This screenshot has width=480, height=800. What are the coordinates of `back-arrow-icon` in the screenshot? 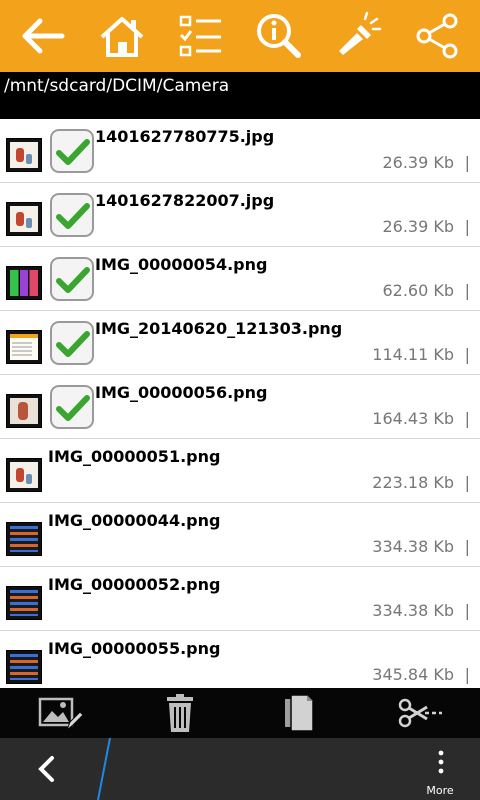 It's located at (43, 36).